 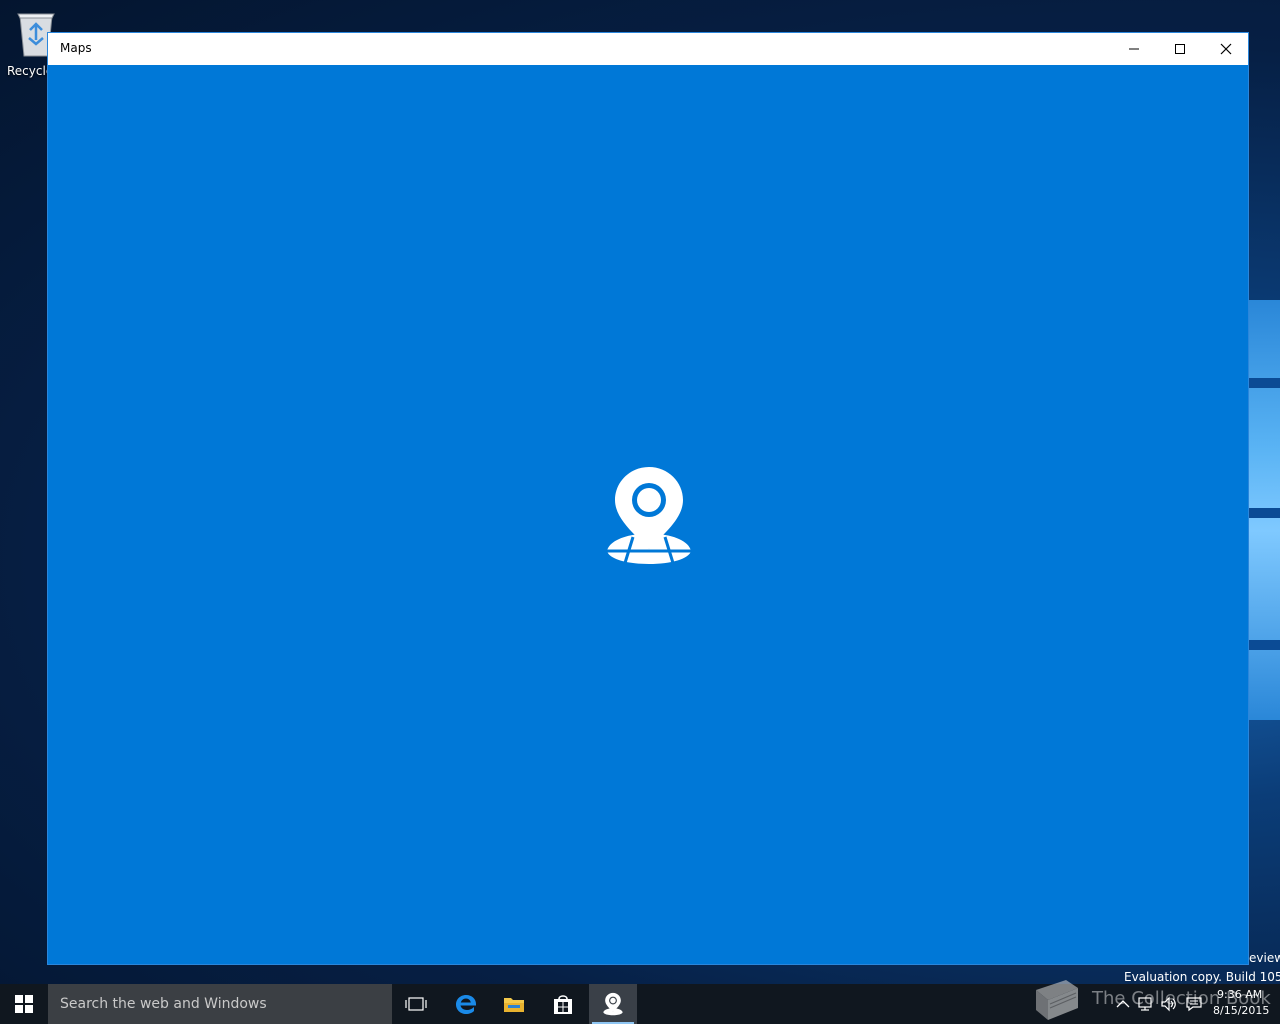 I want to click on maximize-icon, so click(x=1180, y=49).